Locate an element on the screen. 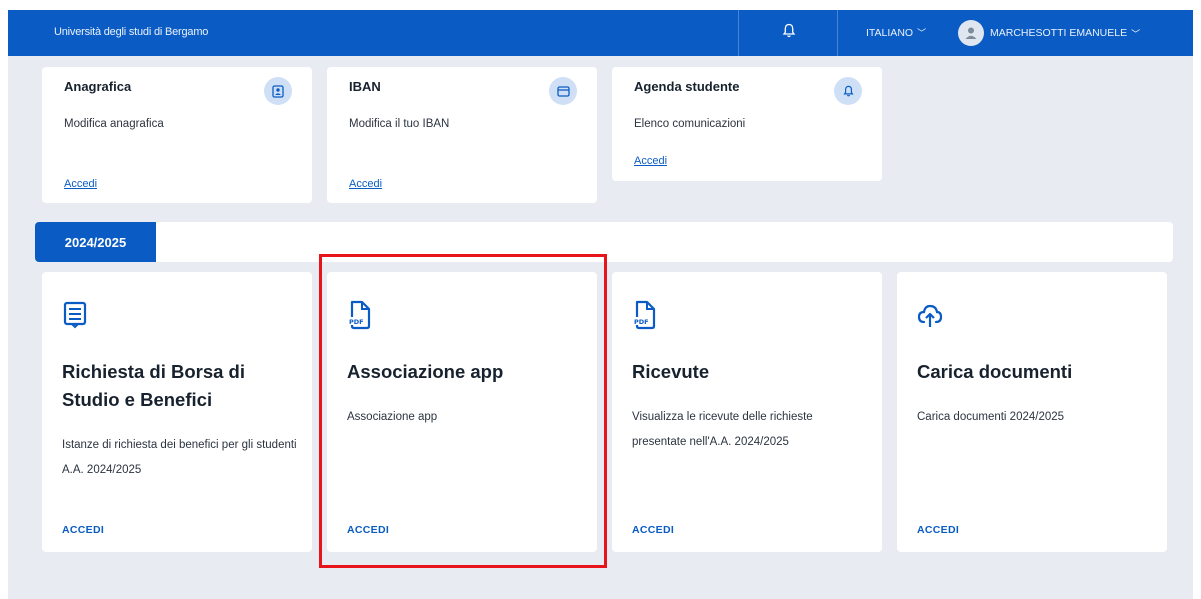 The image size is (1201, 599). language-selector: ITALIANO ﹀ is located at coordinates (896, 32).